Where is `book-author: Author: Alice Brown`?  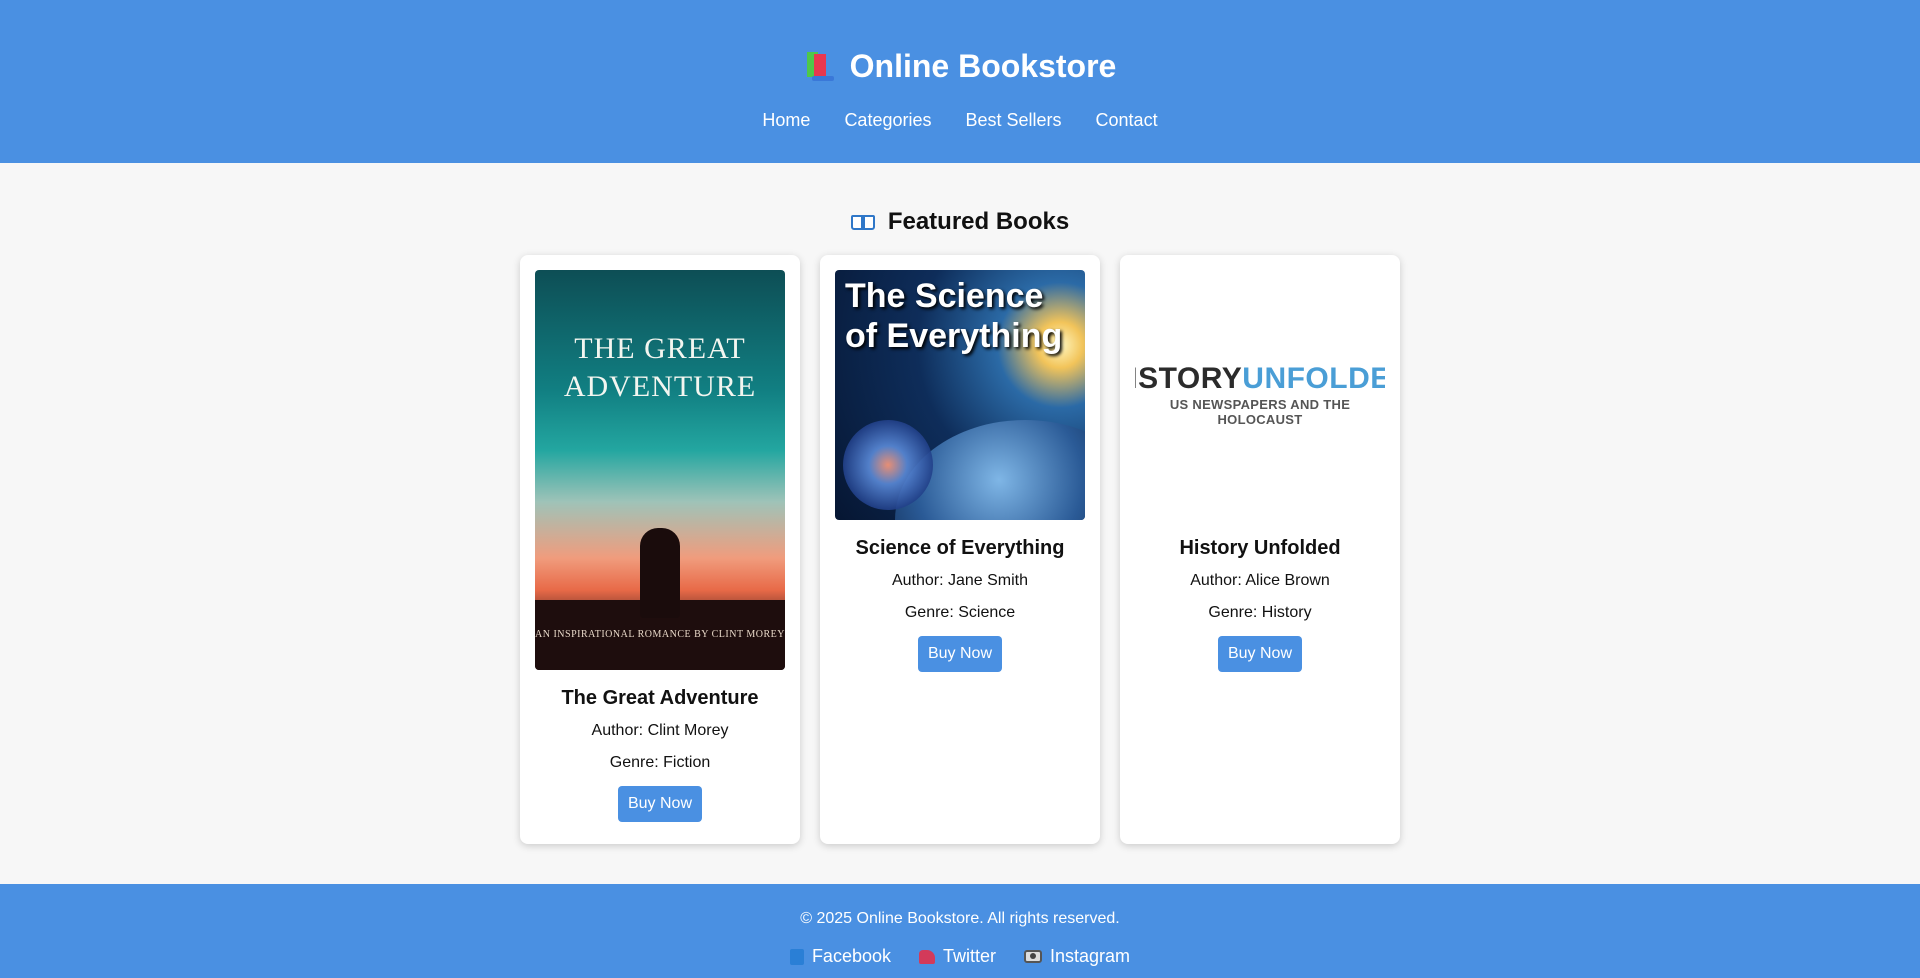
book-author: Author: Alice Brown is located at coordinates (1260, 580).